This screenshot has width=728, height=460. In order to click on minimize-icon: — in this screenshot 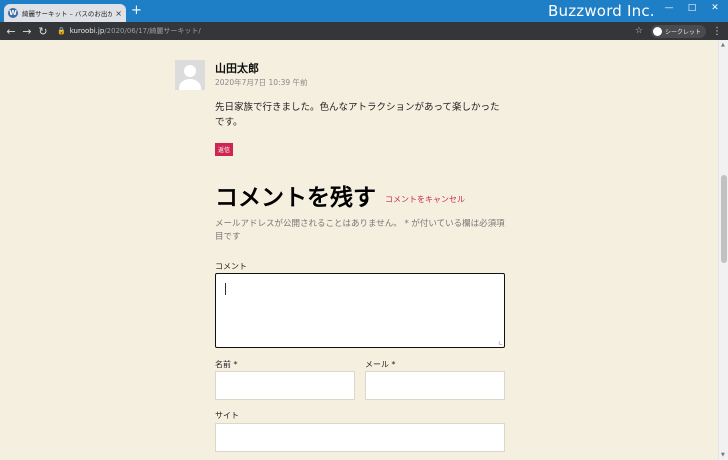, I will do `click(669, 8)`.